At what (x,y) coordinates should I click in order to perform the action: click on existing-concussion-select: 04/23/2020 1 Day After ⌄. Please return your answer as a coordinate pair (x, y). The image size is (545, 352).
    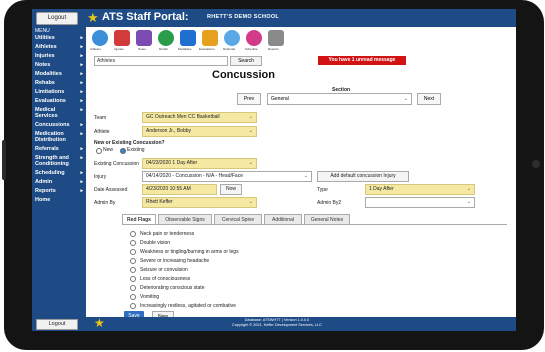
    Looking at the image, I should click on (199, 163).